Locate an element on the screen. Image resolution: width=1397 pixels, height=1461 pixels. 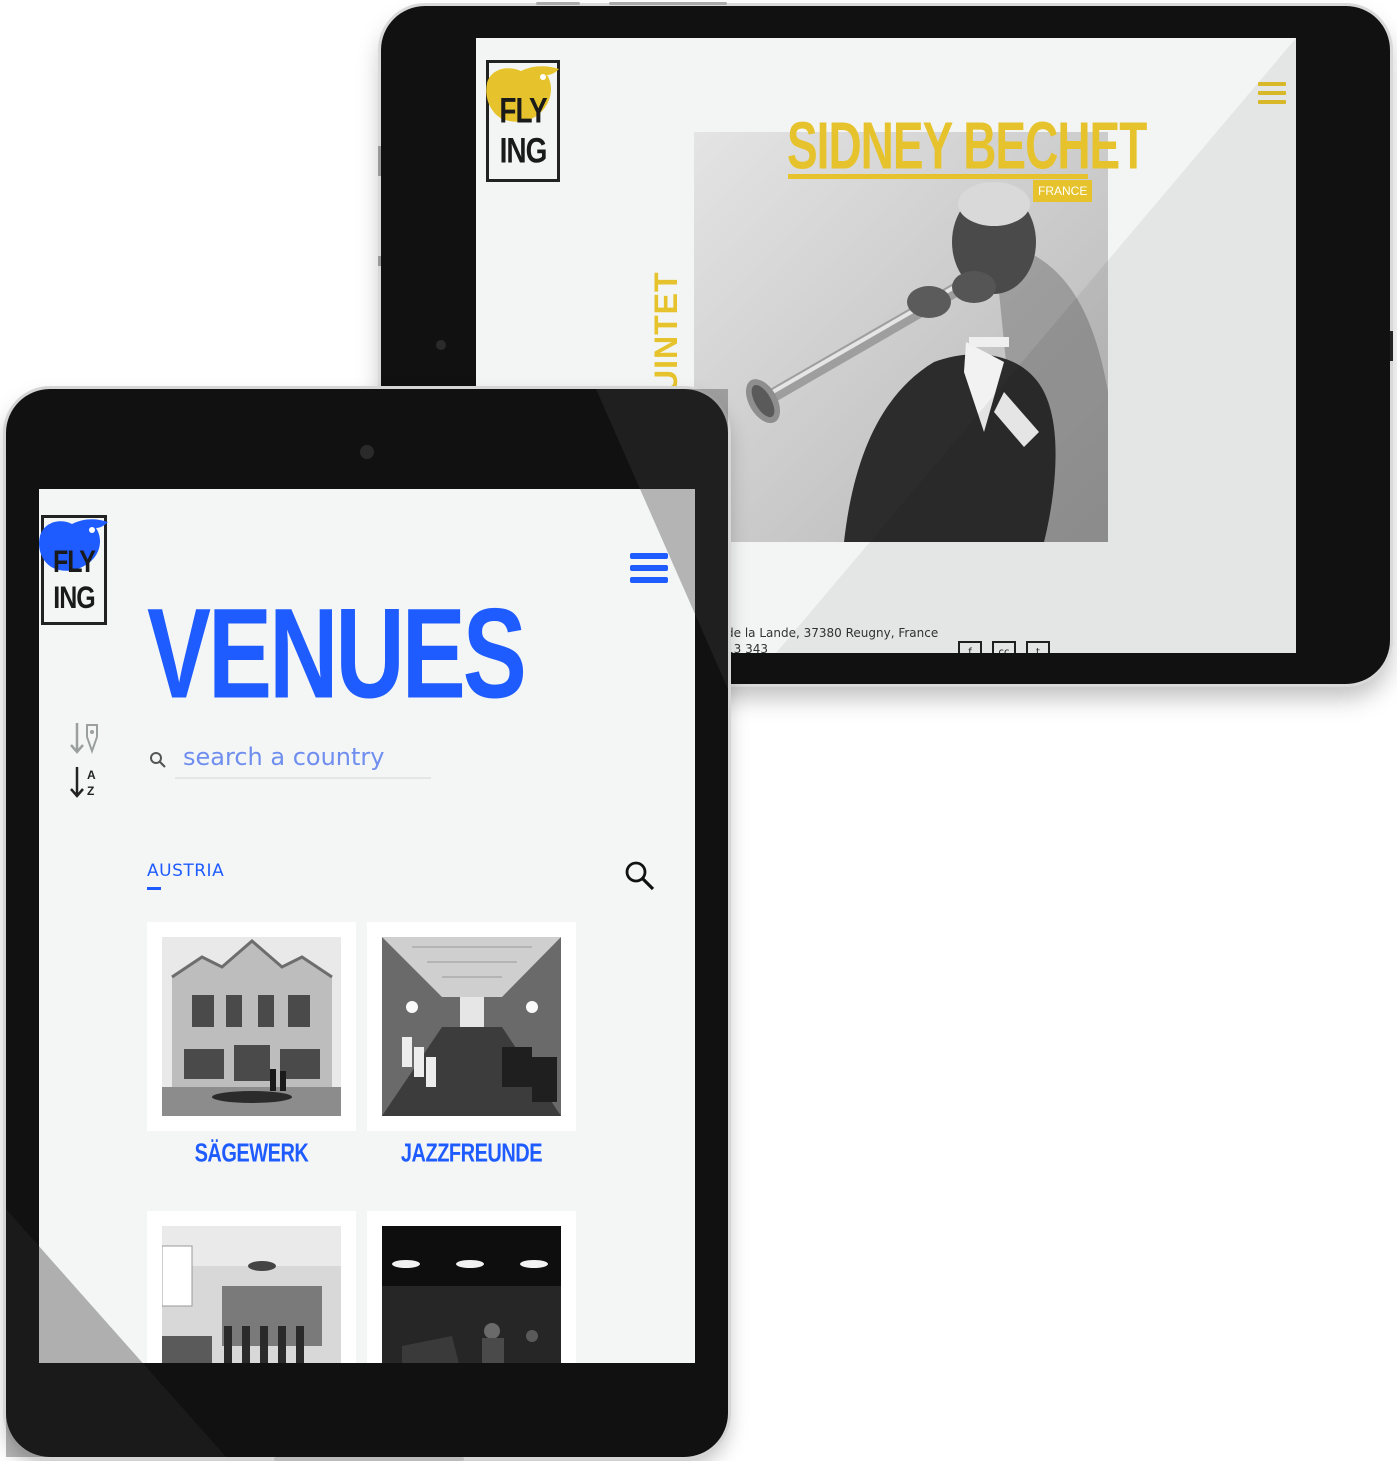
page-title: VENUES is located at coordinates (337, 654).